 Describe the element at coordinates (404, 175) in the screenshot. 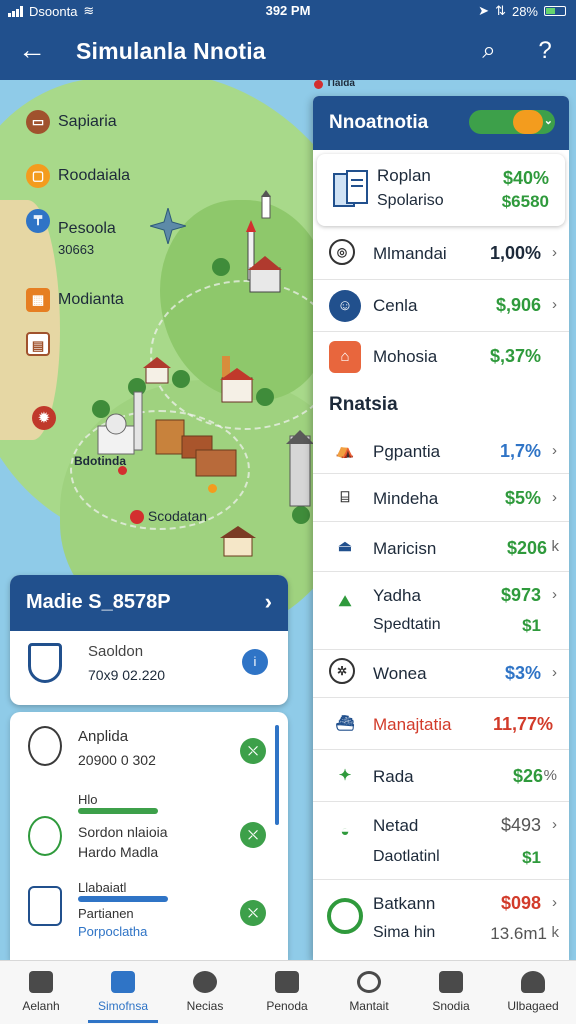

I see `tile-name: Roplan` at that location.